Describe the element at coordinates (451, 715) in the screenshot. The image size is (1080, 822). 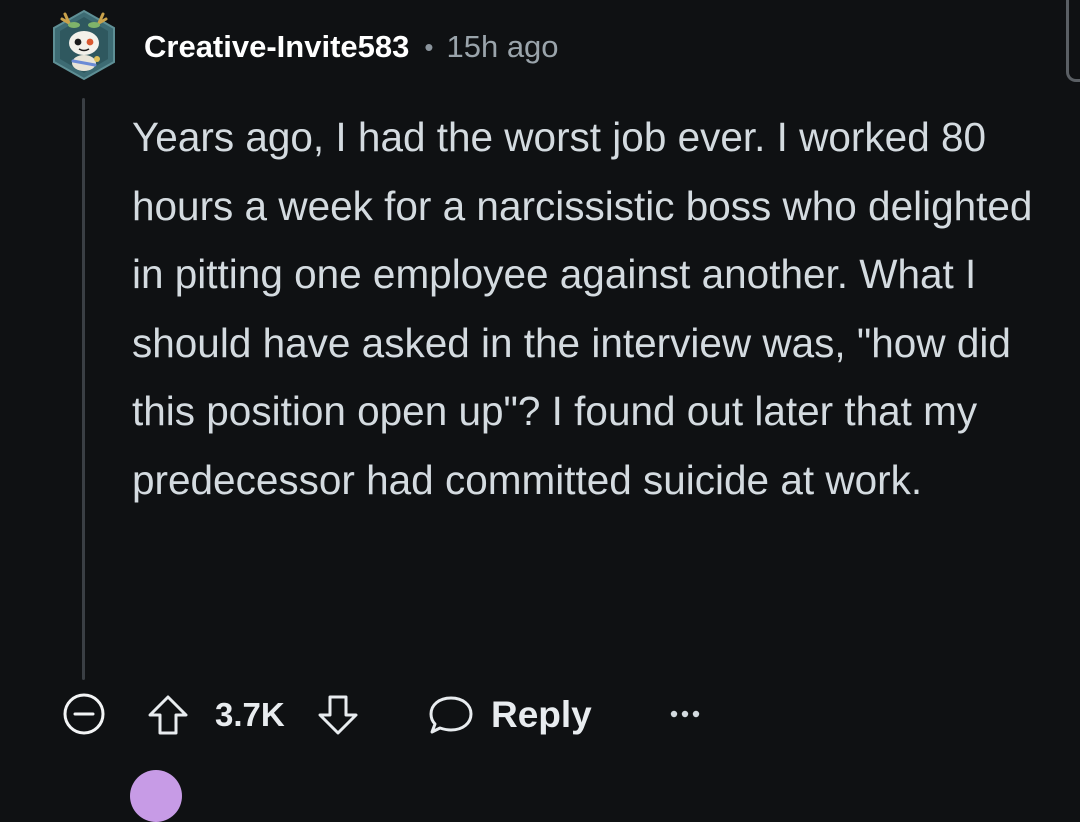
I see `speech-bubble-icon` at that location.